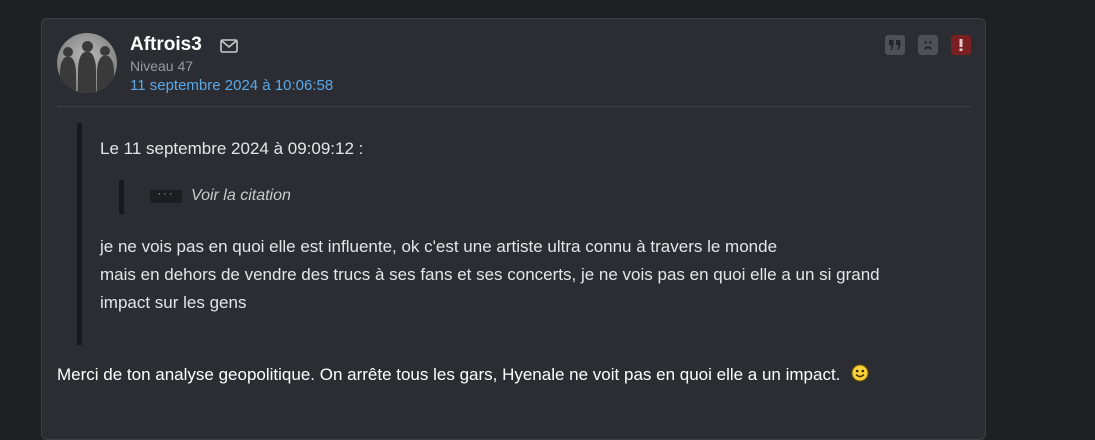 The height and width of the screenshot is (440, 1095). I want to click on sad-face-icon, so click(928, 45).